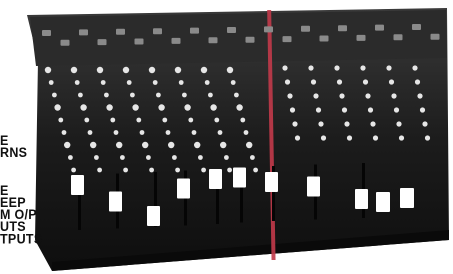 The image size is (453, 274). I want to click on spec-text-bottom-line-5: TPUTS, so click(21, 239).